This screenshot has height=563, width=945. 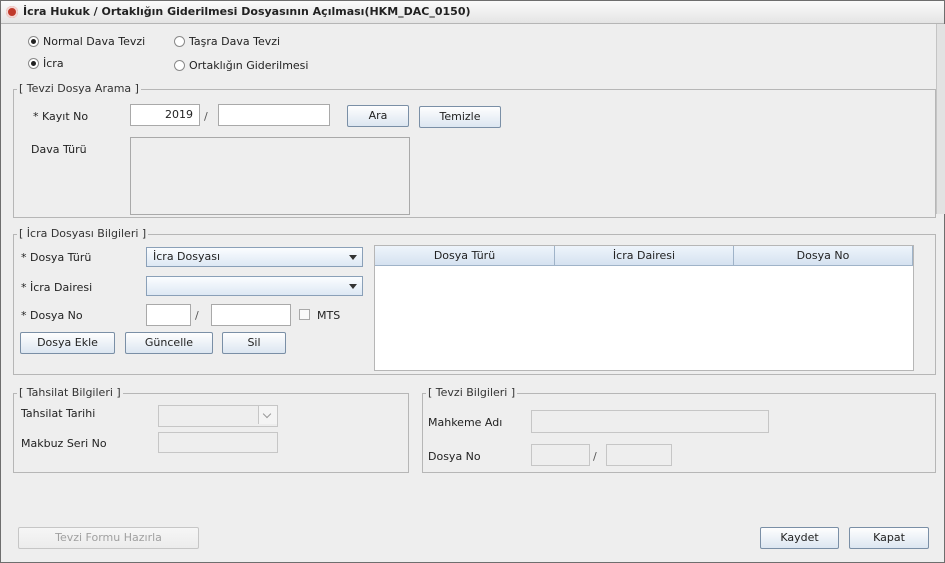 What do you see at coordinates (254, 286) in the screenshot?
I see `icra-dairesi-select` at bounding box center [254, 286].